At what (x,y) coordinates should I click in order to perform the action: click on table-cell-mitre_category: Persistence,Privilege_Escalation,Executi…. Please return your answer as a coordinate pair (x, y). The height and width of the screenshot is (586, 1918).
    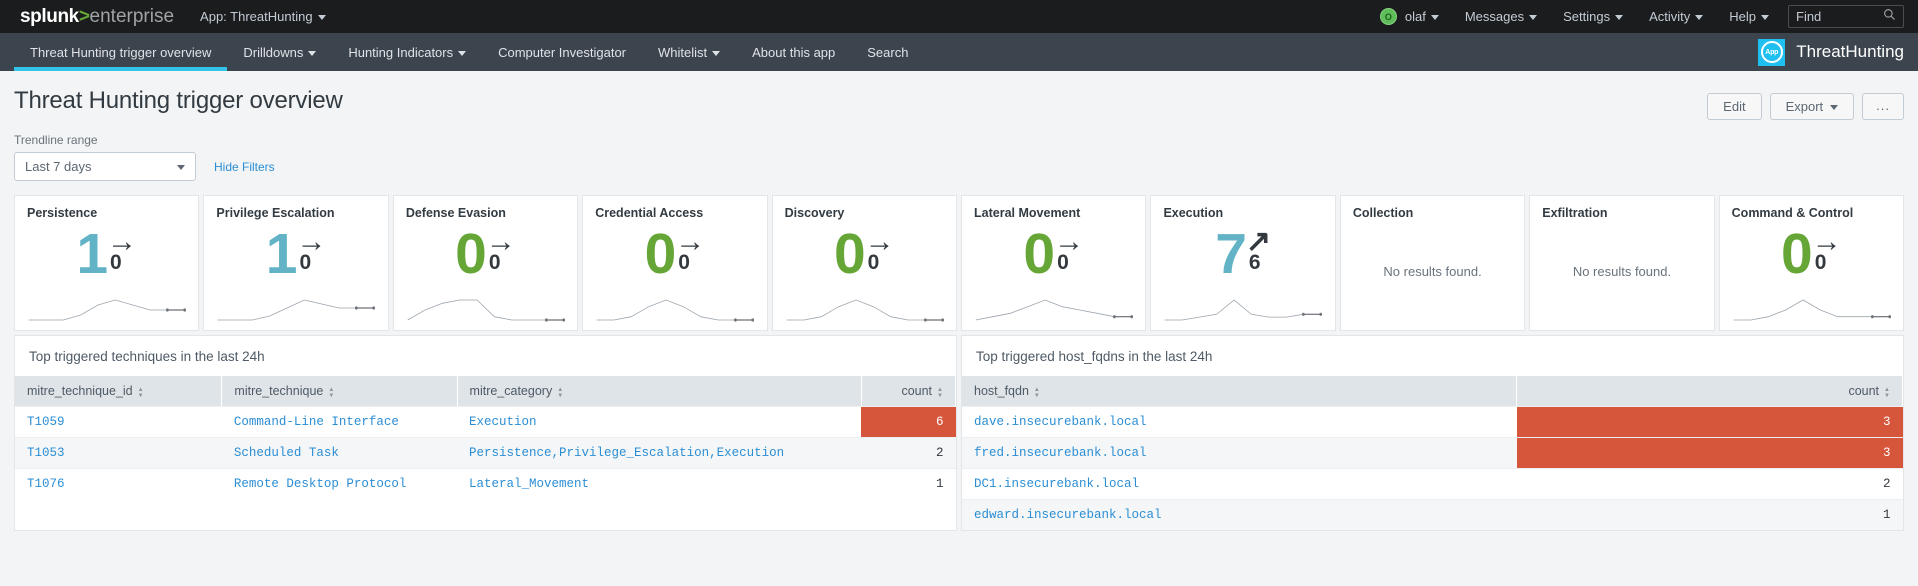
    Looking at the image, I should click on (659, 453).